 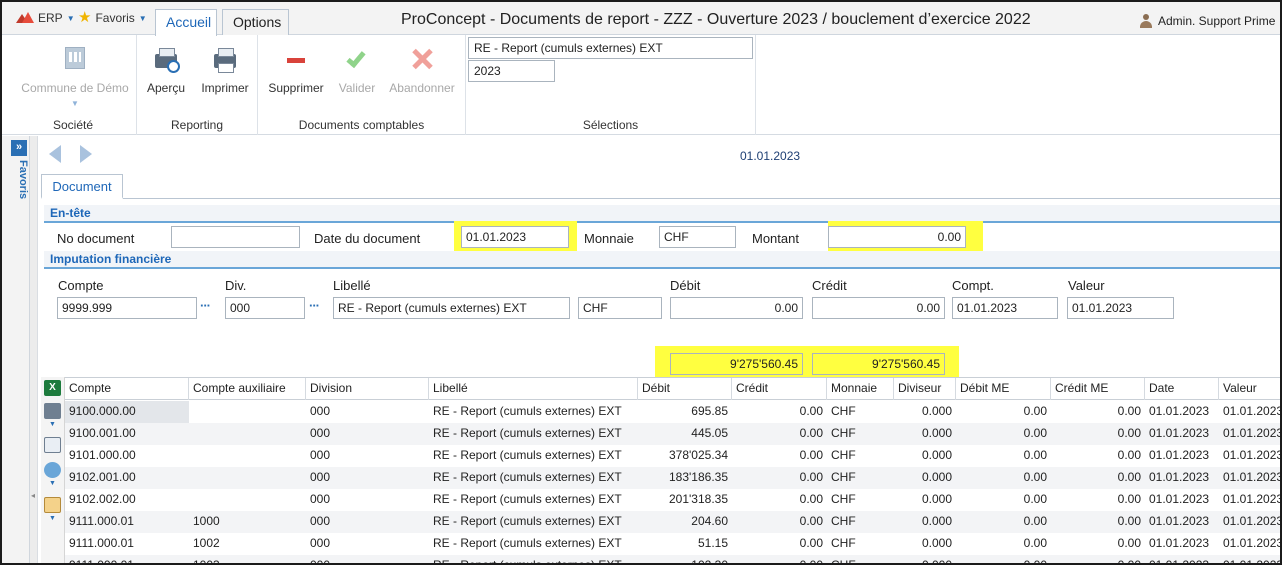 What do you see at coordinates (247, 559) in the screenshot?
I see `cell-compte-auxiliaire: 1003` at bounding box center [247, 559].